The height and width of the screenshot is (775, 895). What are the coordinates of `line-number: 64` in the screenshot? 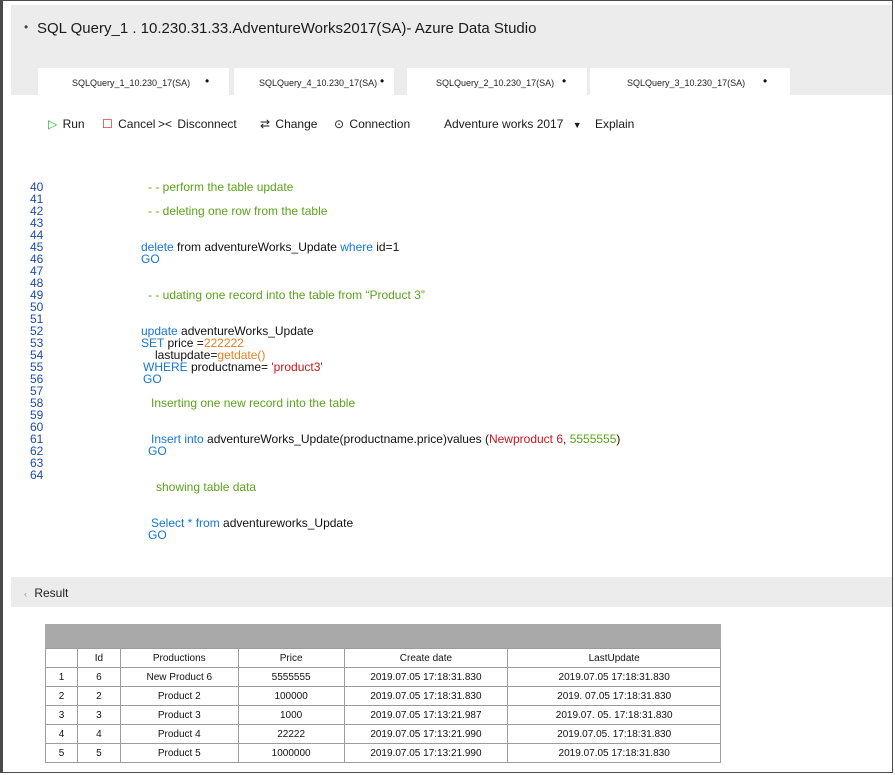 It's located at (37, 475).